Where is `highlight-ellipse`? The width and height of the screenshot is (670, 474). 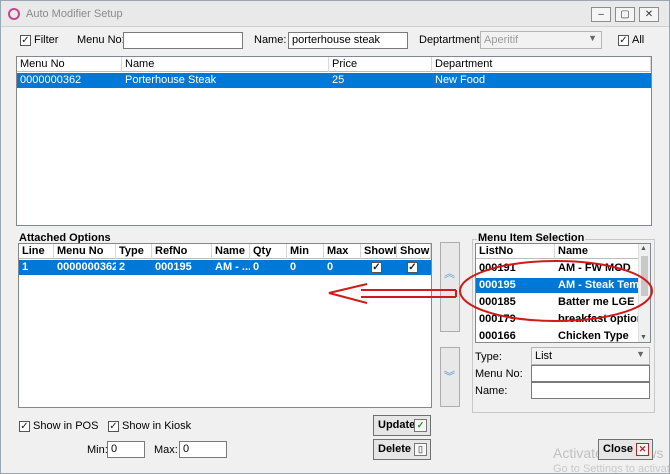
highlight-ellipse is located at coordinates (556, 291).